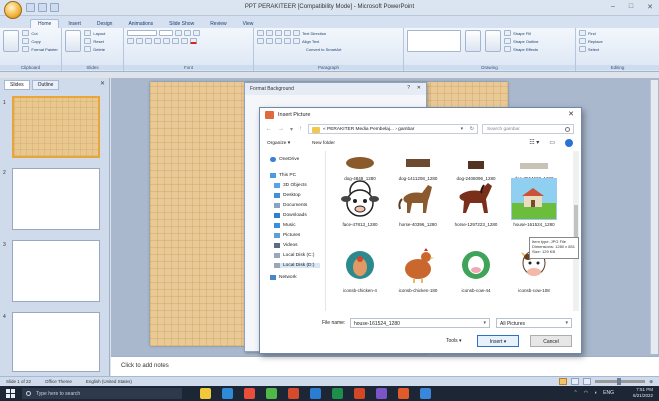 The height and width of the screenshot is (401, 659). I want to click on shape-fill-label: Shape Fill, so click(522, 33).